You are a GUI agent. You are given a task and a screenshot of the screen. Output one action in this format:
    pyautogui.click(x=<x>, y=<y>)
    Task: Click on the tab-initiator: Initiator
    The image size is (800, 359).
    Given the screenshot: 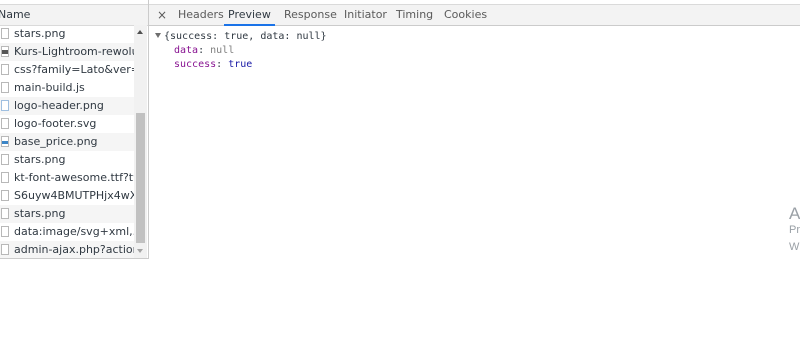 What is the action you would take?
    pyautogui.click(x=365, y=15)
    